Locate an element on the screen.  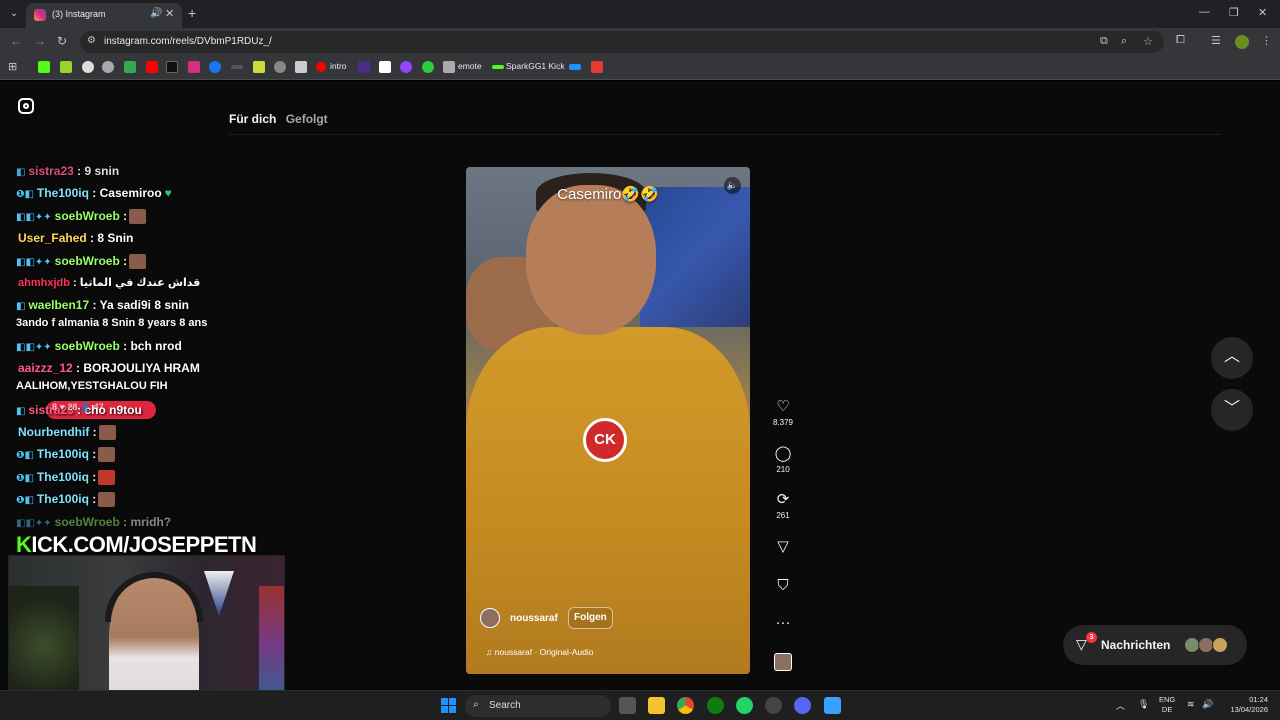
microphone-icon: 🎙 is located at coordinates (1143, 704).